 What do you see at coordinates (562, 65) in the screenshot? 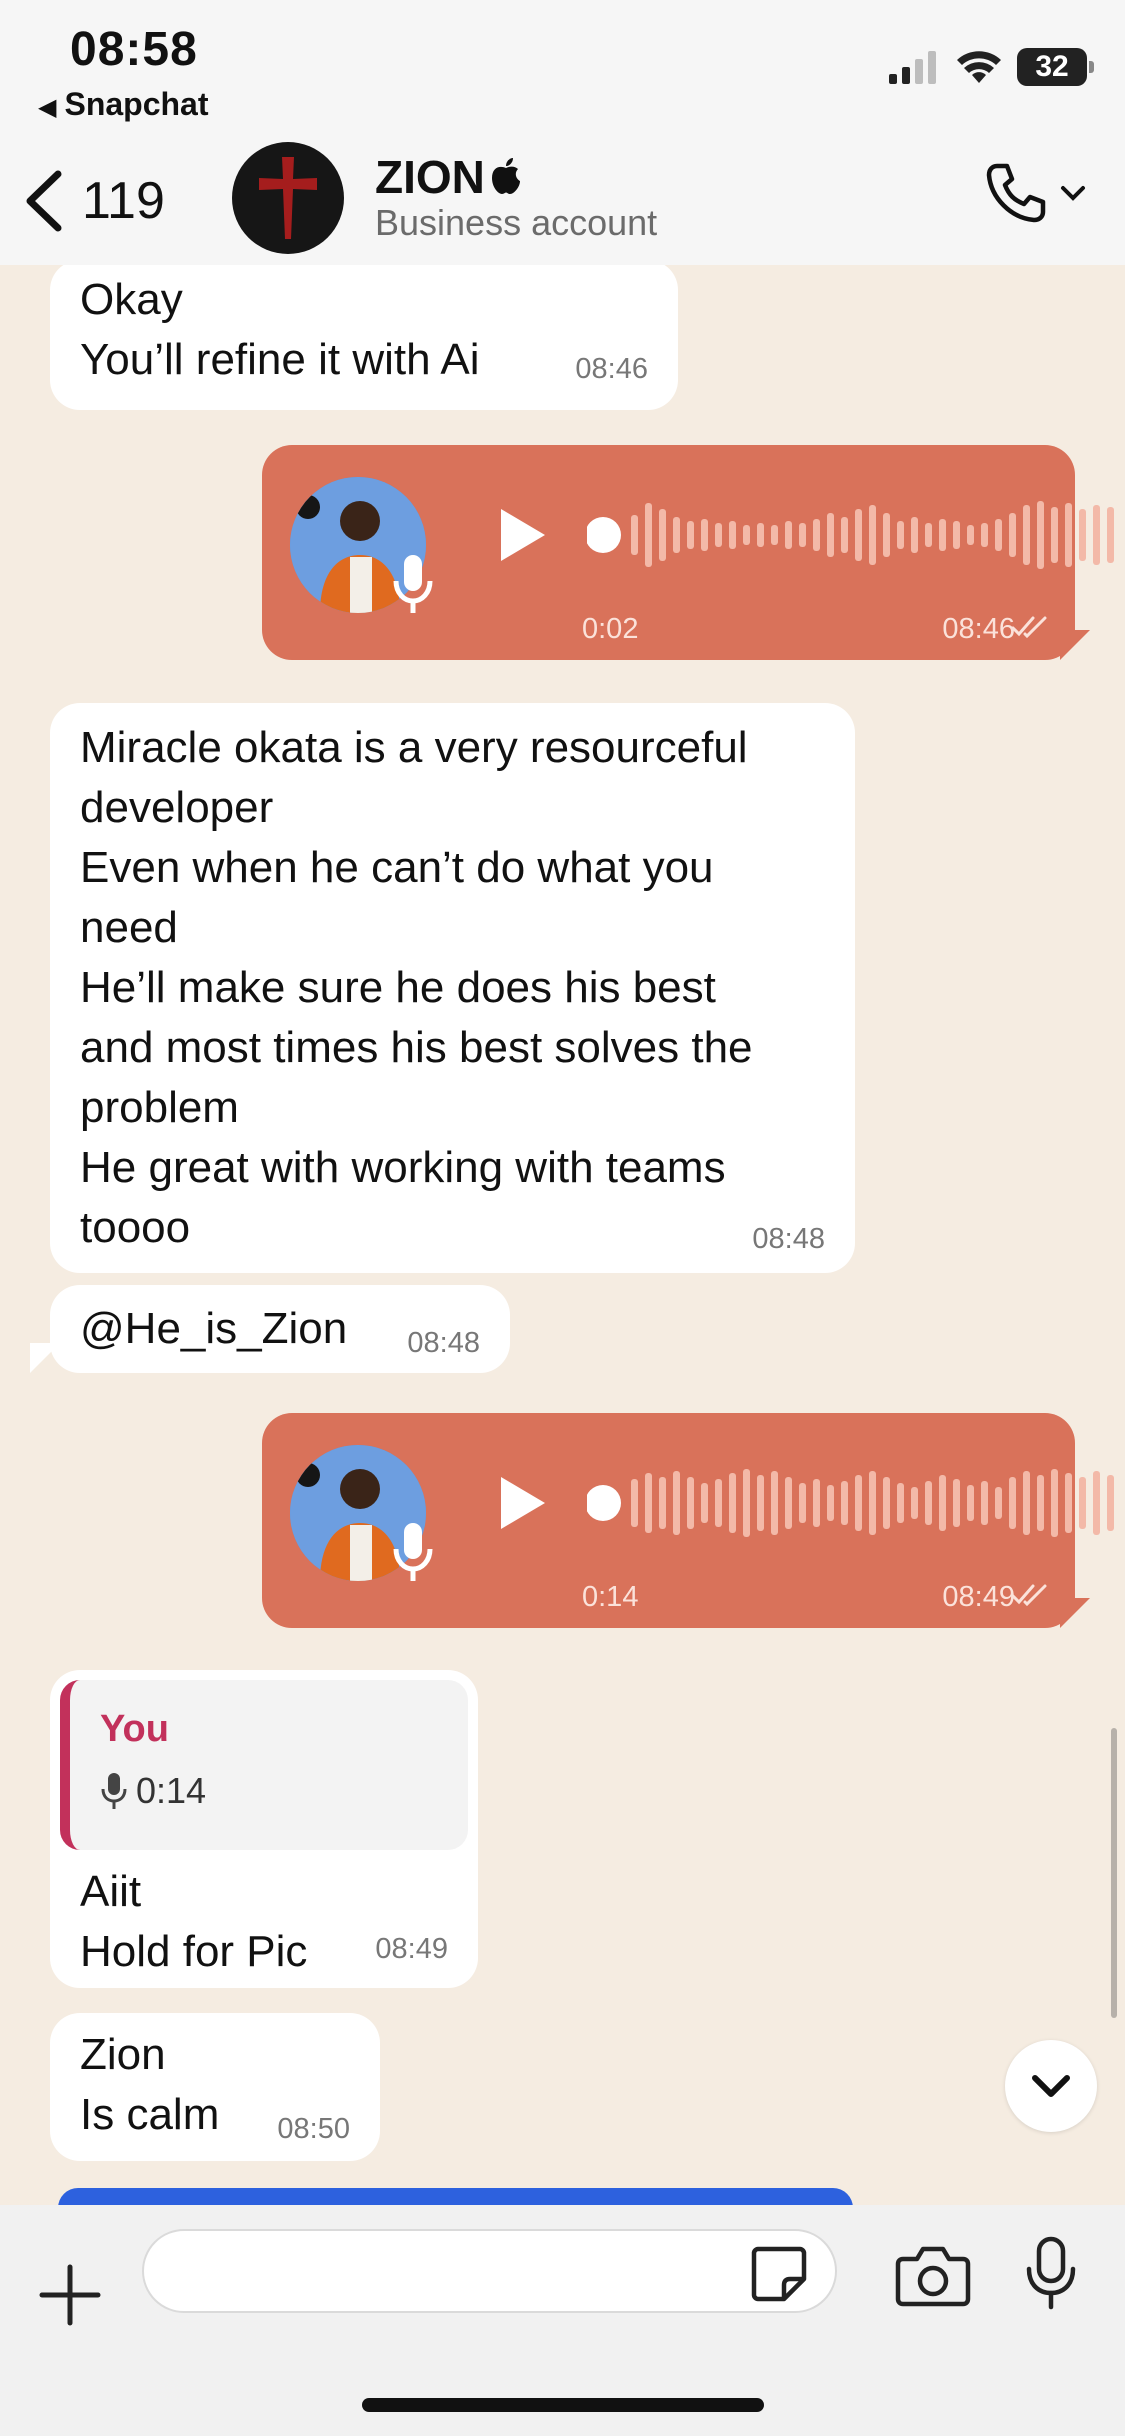
I see `status-bar: 08:58 ◀ Snapchat 32` at bounding box center [562, 65].